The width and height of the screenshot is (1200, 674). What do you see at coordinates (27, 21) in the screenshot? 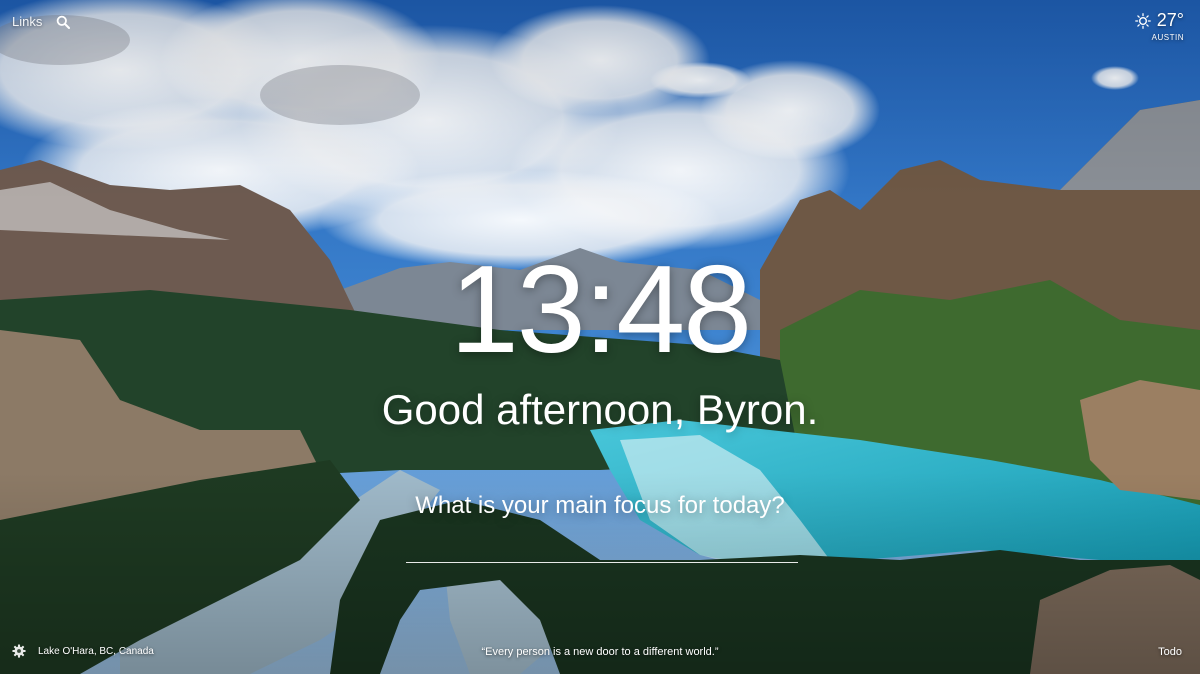
I see `links-button: Links` at bounding box center [27, 21].